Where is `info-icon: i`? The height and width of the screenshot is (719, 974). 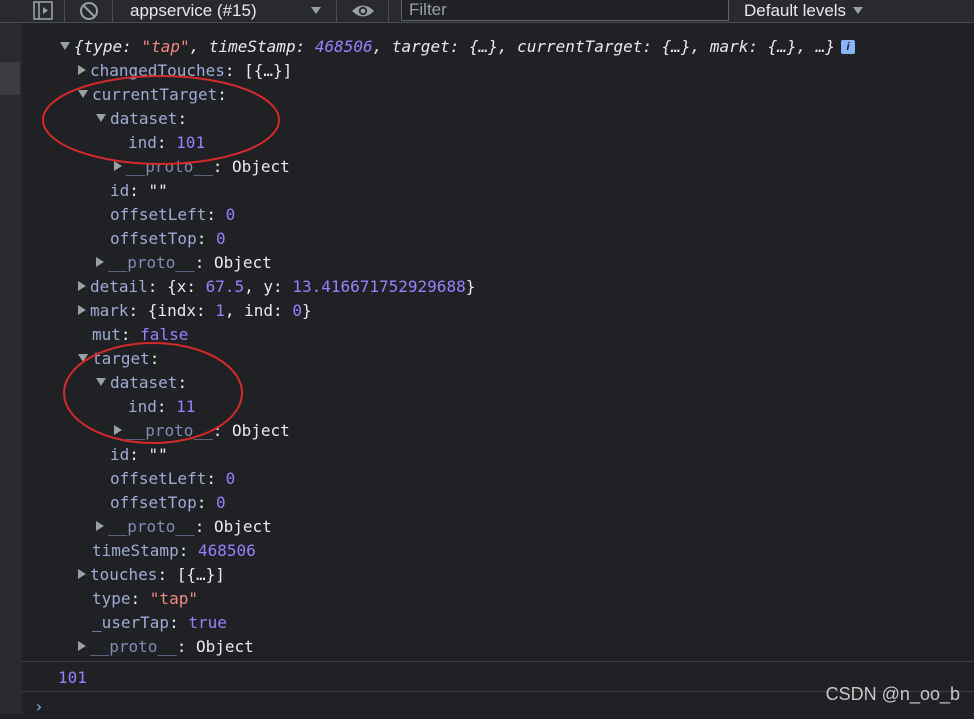
info-icon: i is located at coordinates (848, 46).